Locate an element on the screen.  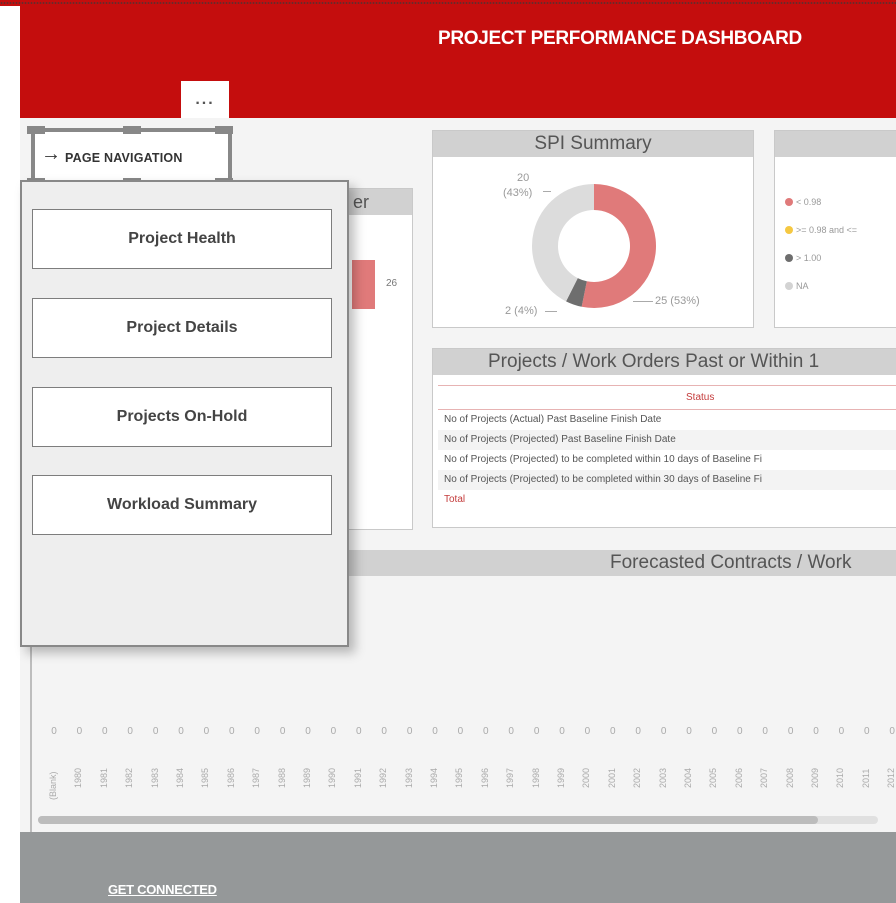
forecast-year-label: 1994 is located at coordinates (434, 777).